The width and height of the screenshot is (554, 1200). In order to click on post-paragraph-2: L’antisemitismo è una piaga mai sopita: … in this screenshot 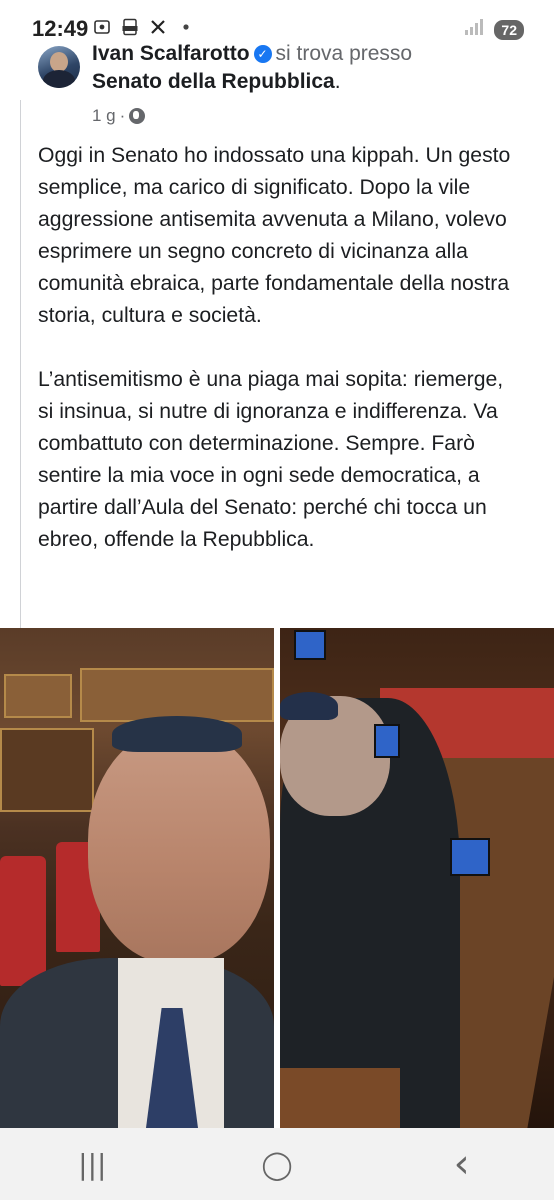, I will do `click(271, 459)`.